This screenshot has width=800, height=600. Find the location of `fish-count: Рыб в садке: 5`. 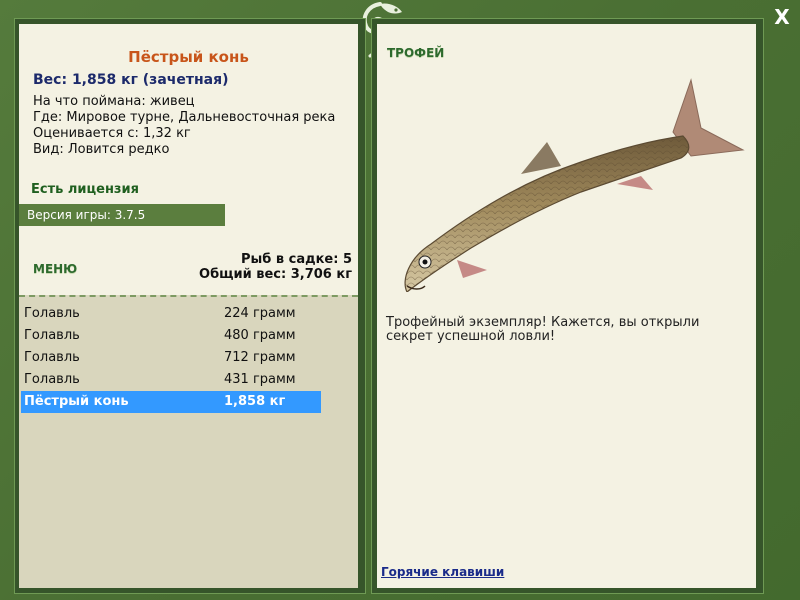

fish-count: Рыб в садке: 5 is located at coordinates (296, 259).